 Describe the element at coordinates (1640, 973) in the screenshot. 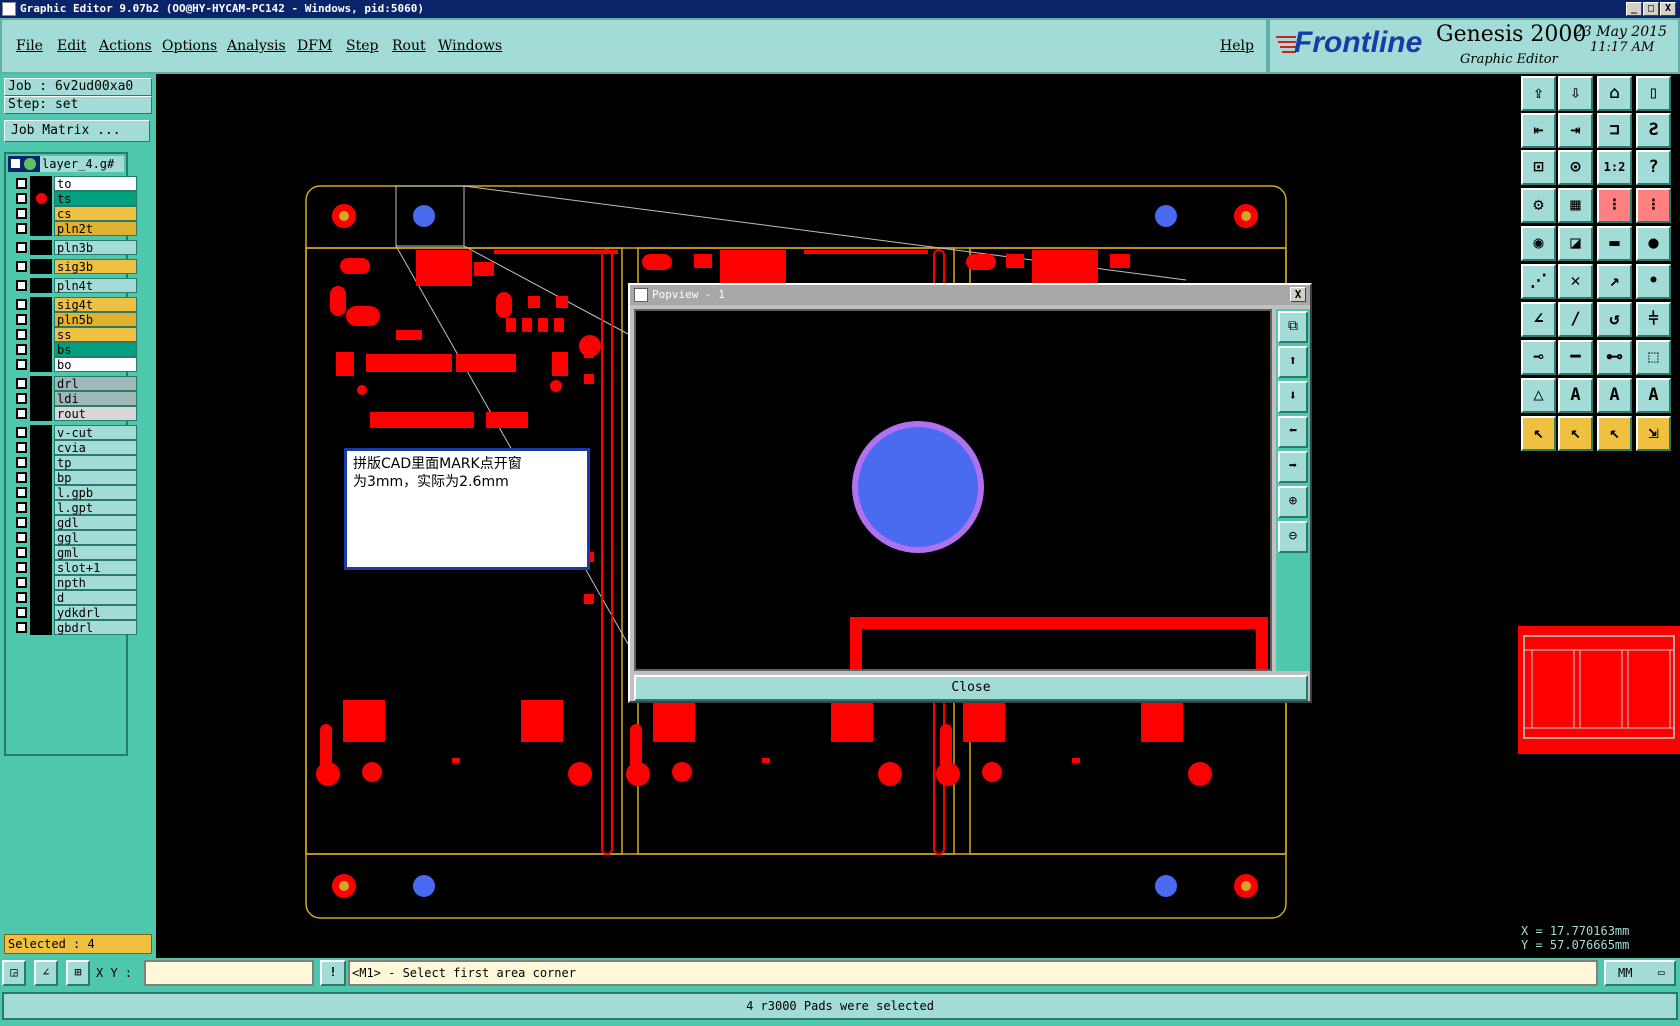

I see `units-select: MM ▭` at that location.